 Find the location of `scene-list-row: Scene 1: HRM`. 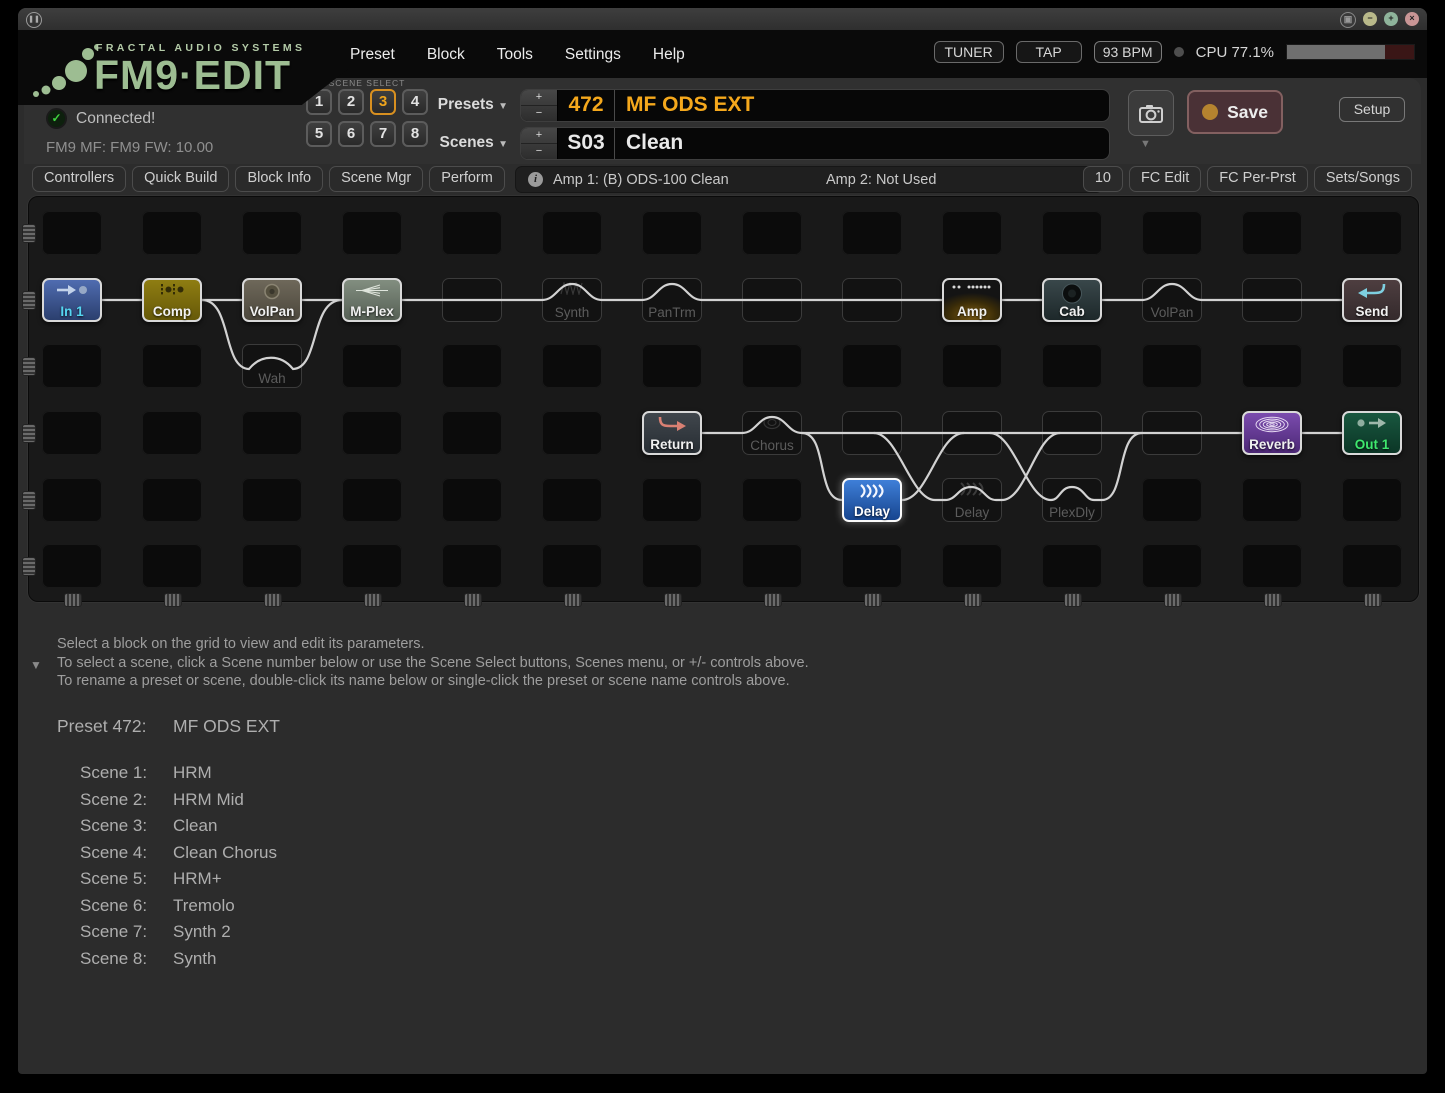

scene-list-row: Scene 1: HRM is located at coordinates (178, 773).